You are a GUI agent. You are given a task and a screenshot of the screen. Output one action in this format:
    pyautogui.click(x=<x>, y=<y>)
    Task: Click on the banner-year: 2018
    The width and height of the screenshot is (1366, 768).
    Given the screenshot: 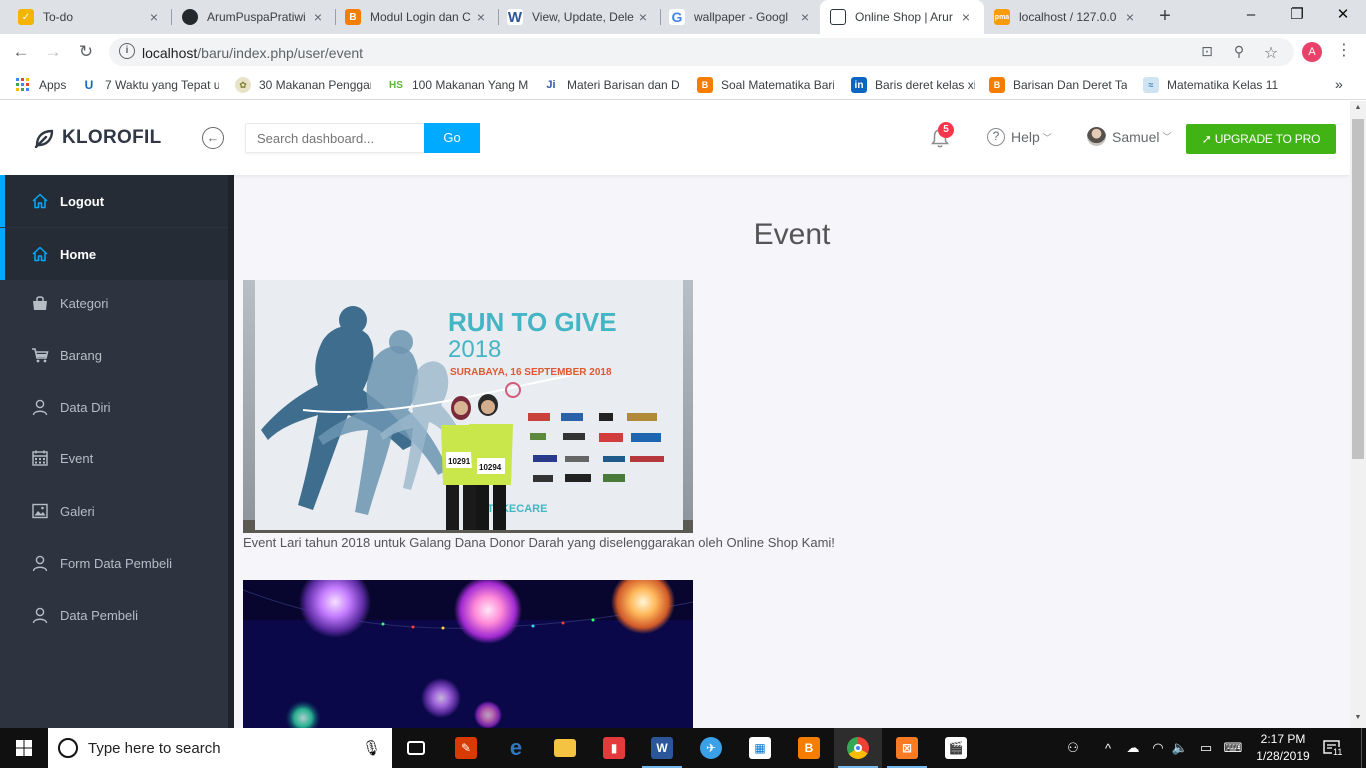 What is the action you would take?
    pyautogui.click(x=474, y=349)
    